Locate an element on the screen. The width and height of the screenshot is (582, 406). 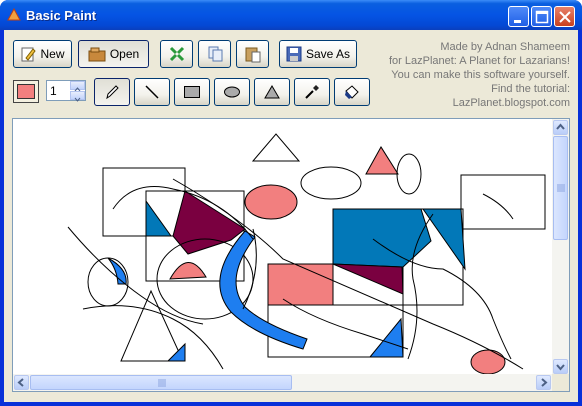
vertical-scroll-thumb is located at coordinates (560, 188).